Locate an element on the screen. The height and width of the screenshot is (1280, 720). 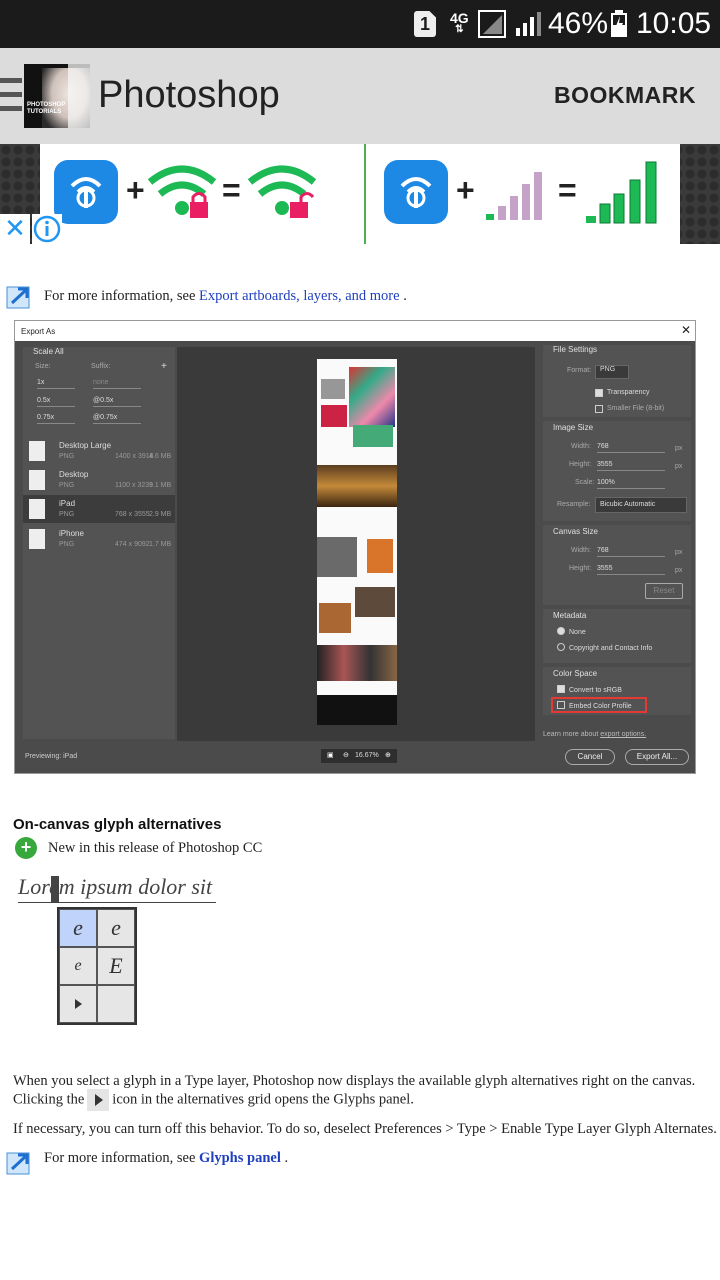
data-arrows-icon: ⇅ is located at coordinates (459, 29).